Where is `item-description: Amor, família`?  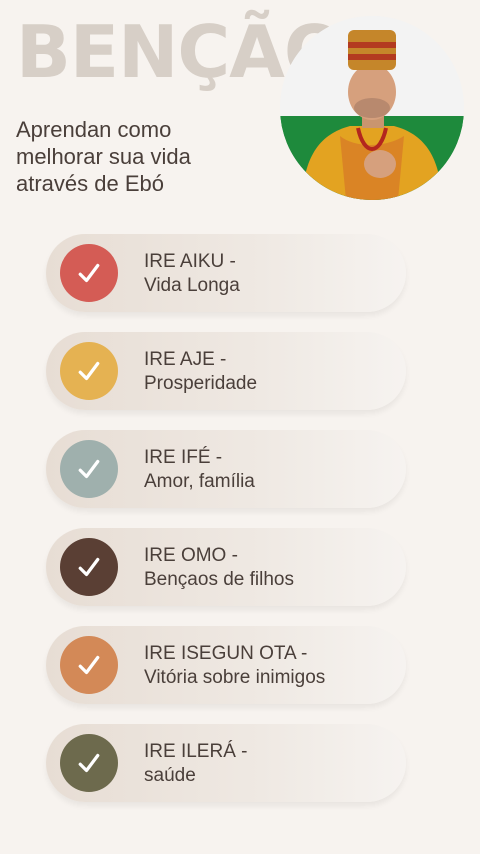
item-description: Amor, família is located at coordinates (199, 481).